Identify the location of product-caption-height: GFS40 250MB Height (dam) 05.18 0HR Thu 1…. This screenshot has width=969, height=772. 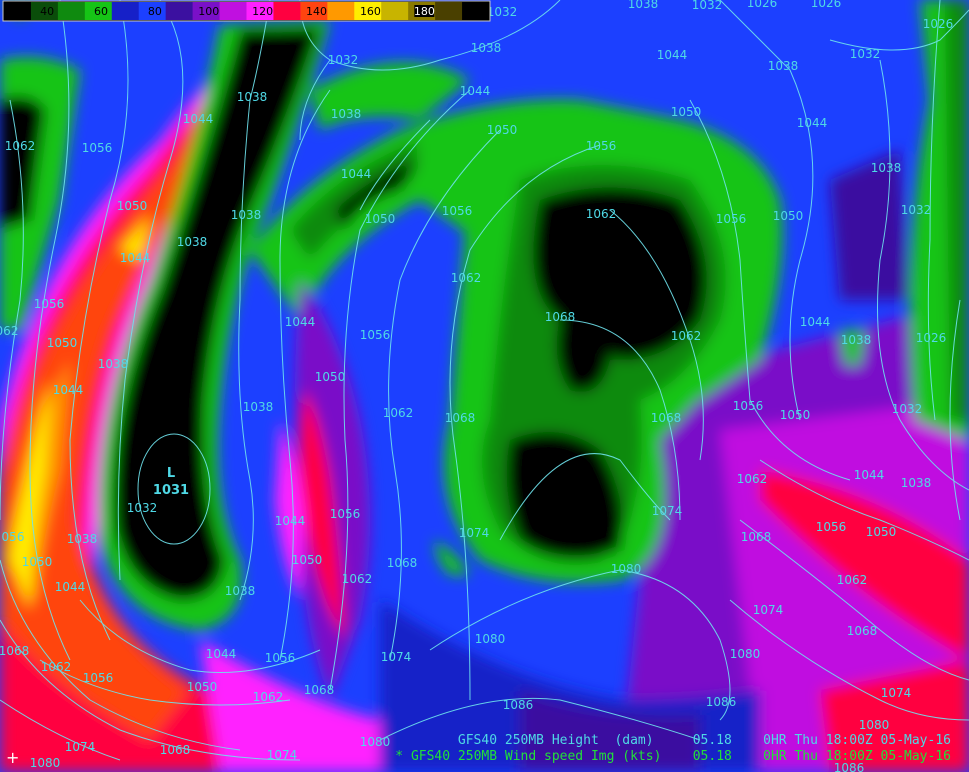
(704, 740).